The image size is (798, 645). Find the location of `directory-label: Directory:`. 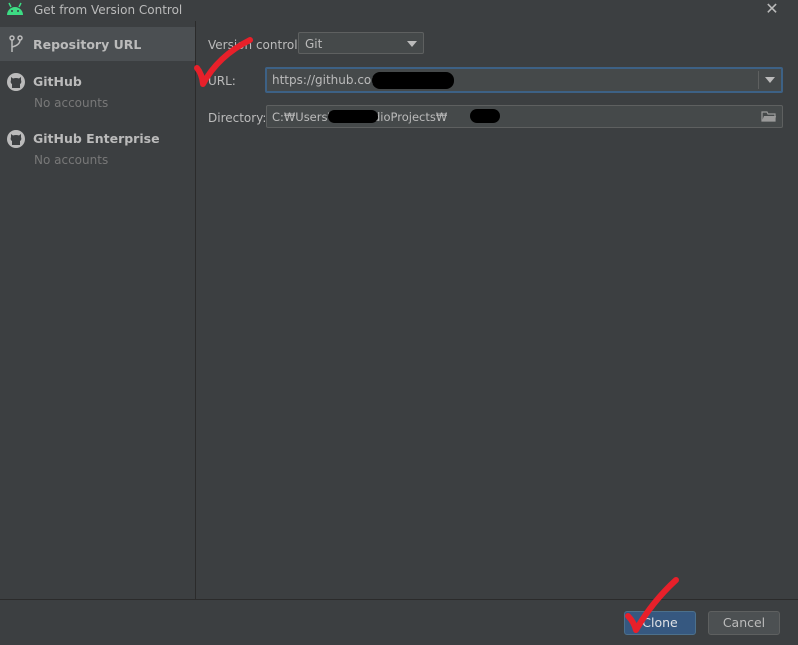

directory-label: Directory: is located at coordinates (237, 118).